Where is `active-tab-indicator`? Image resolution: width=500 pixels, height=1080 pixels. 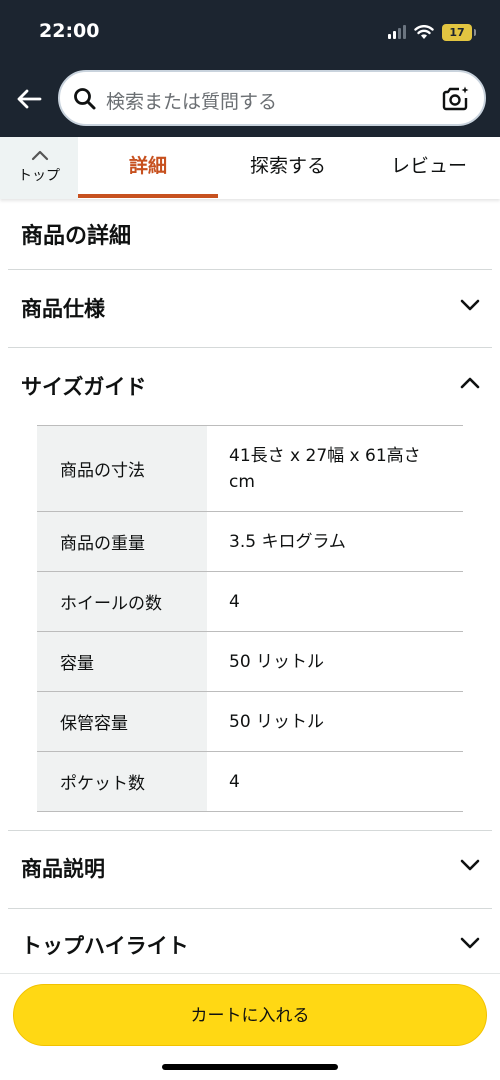 active-tab-indicator is located at coordinates (148, 196).